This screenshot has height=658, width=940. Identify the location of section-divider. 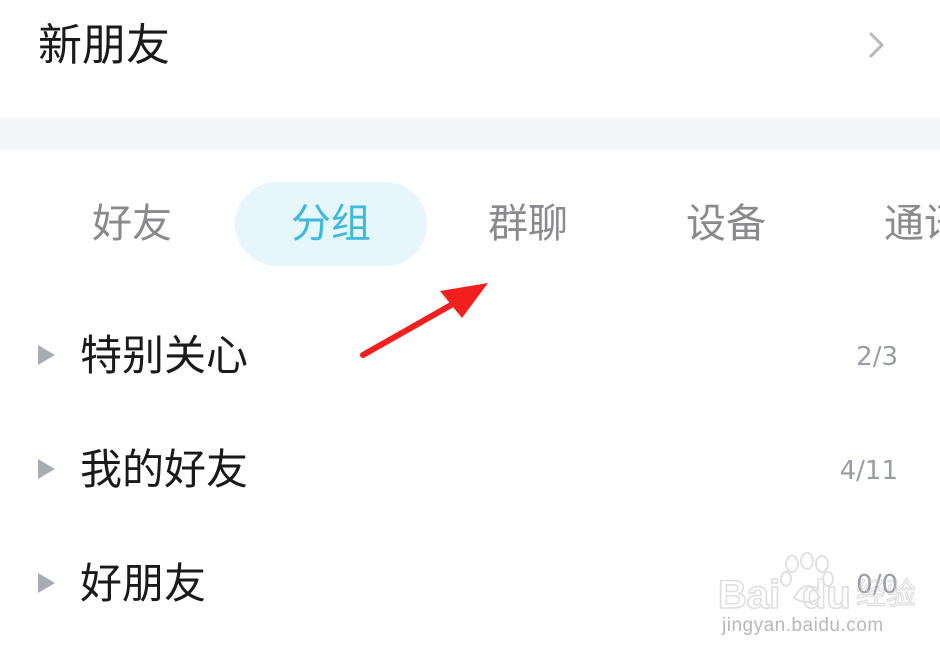
(470, 134).